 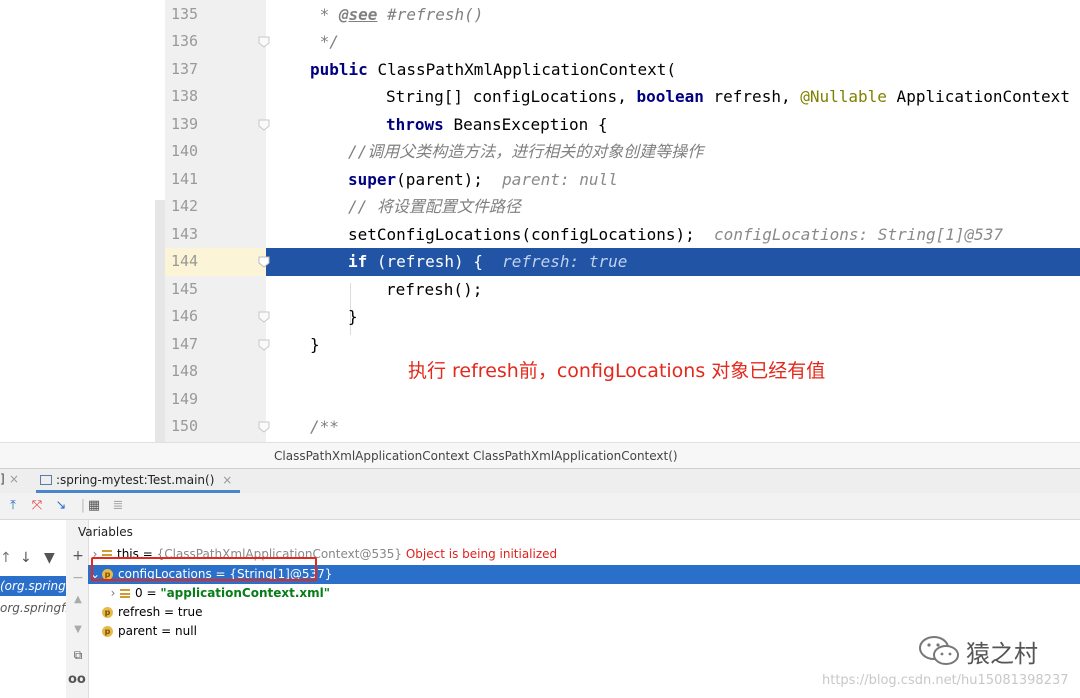 What do you see at coordinates (194, 372) in the screenshot?
I see `line-number: 148` at bounding box center [194, 372].